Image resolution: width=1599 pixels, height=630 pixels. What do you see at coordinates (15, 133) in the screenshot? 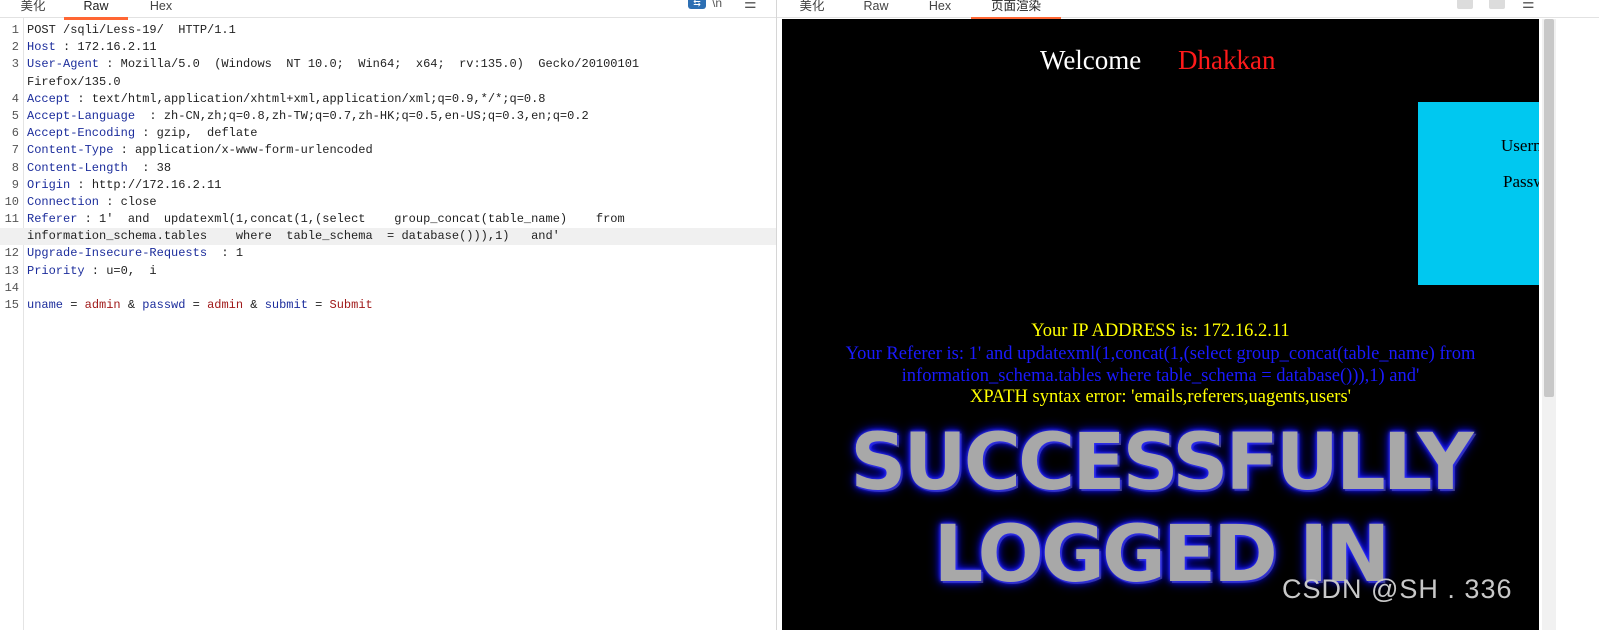
I see `line-number: 6` at bounding box center [15, 133].